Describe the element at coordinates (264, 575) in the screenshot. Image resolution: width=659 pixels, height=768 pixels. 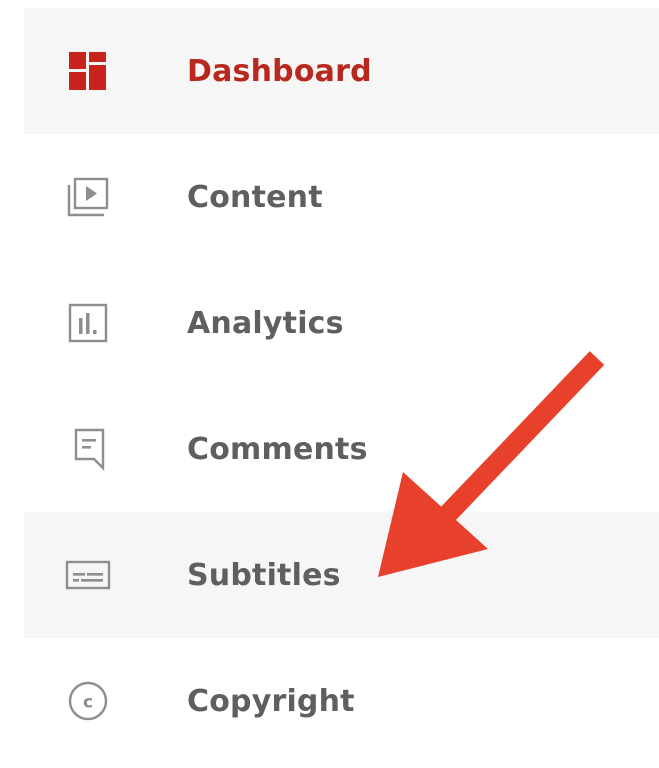
I see `sidebar-item-label: Subtitles` at that location.